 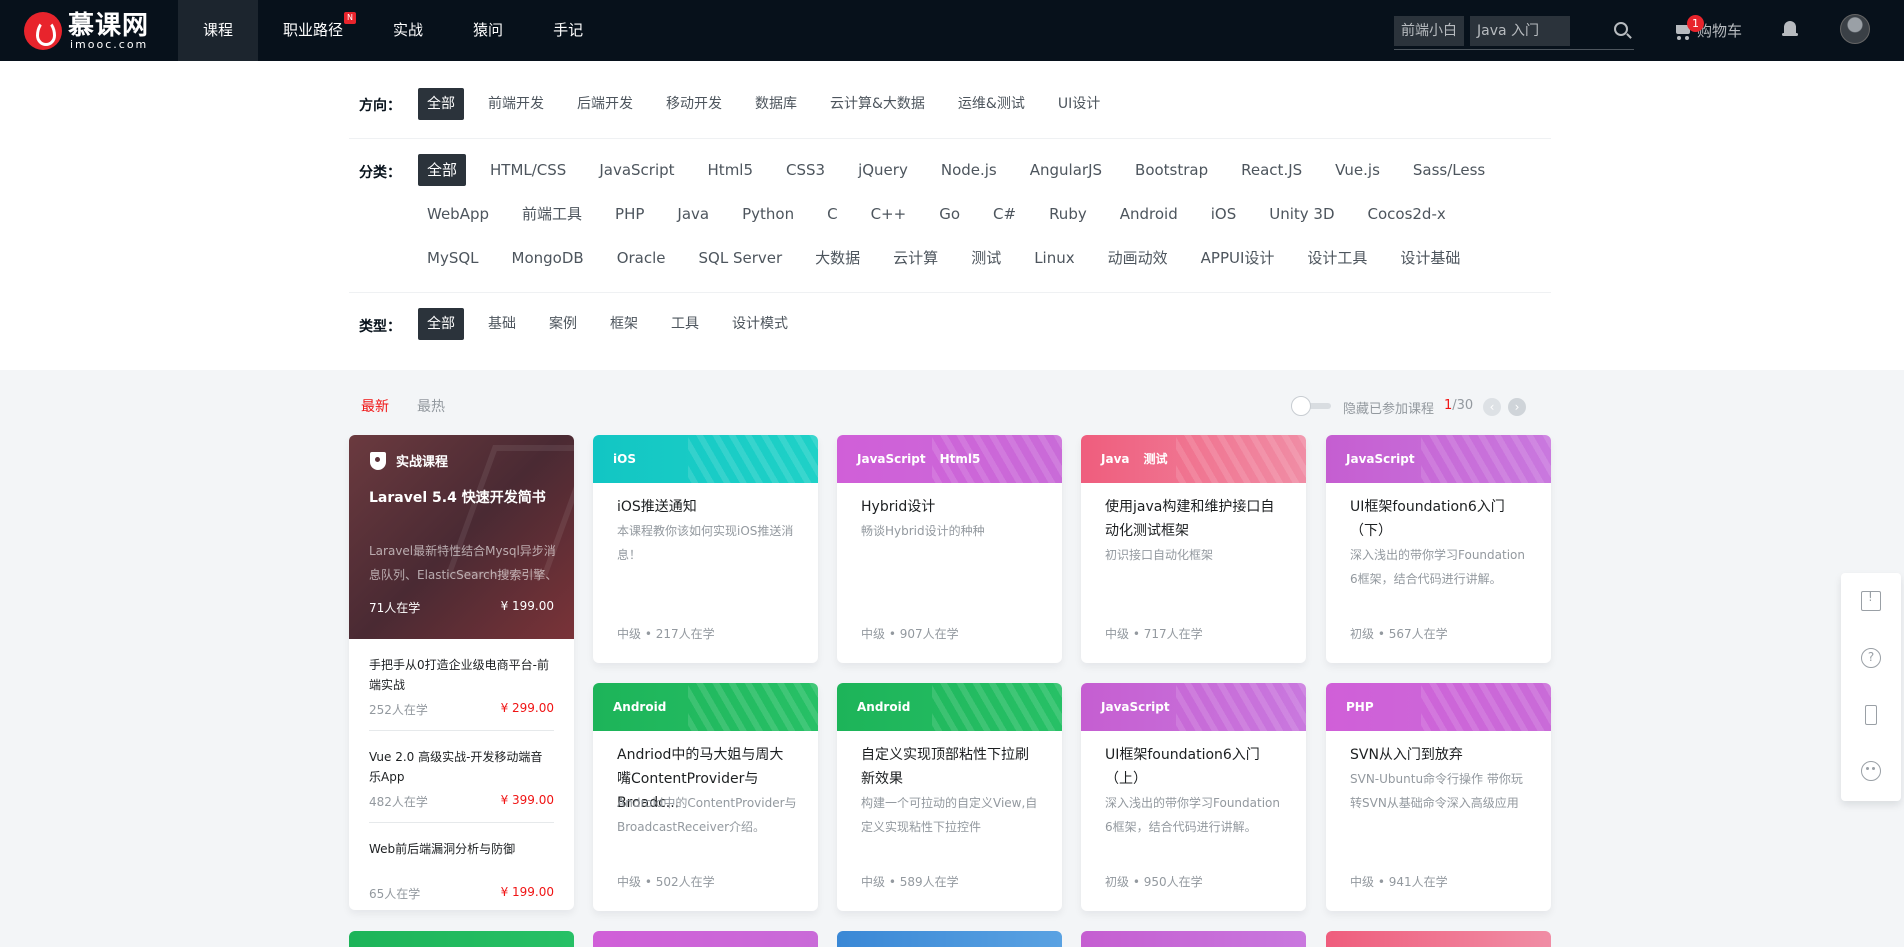 I want to click on filter-chip: Linux, so click(x=1054, y=258).